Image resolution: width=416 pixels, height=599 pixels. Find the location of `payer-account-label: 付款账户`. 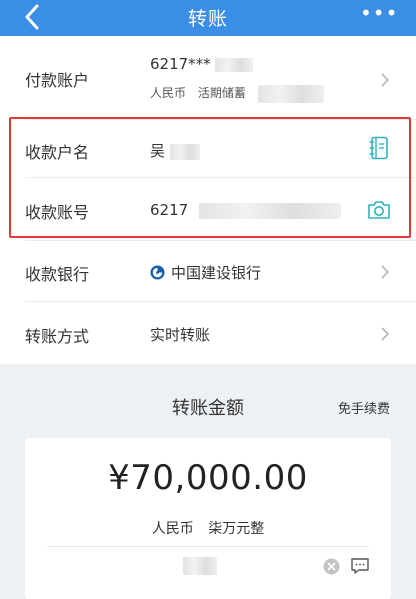

payer-account-label: 付款账户 is located at coordinates (57, 80).